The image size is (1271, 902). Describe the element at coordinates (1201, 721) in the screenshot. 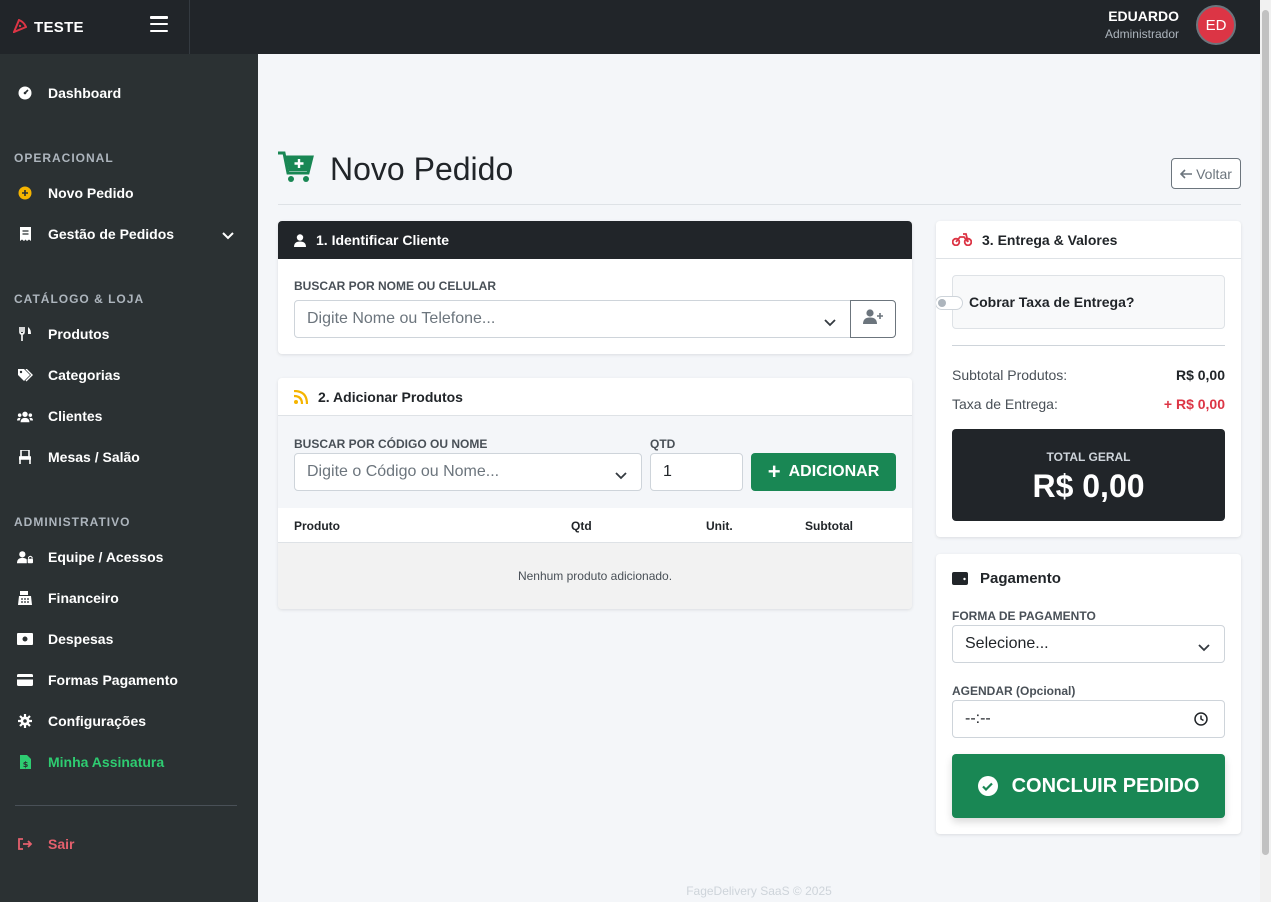

I see `clock-icon` at that location.